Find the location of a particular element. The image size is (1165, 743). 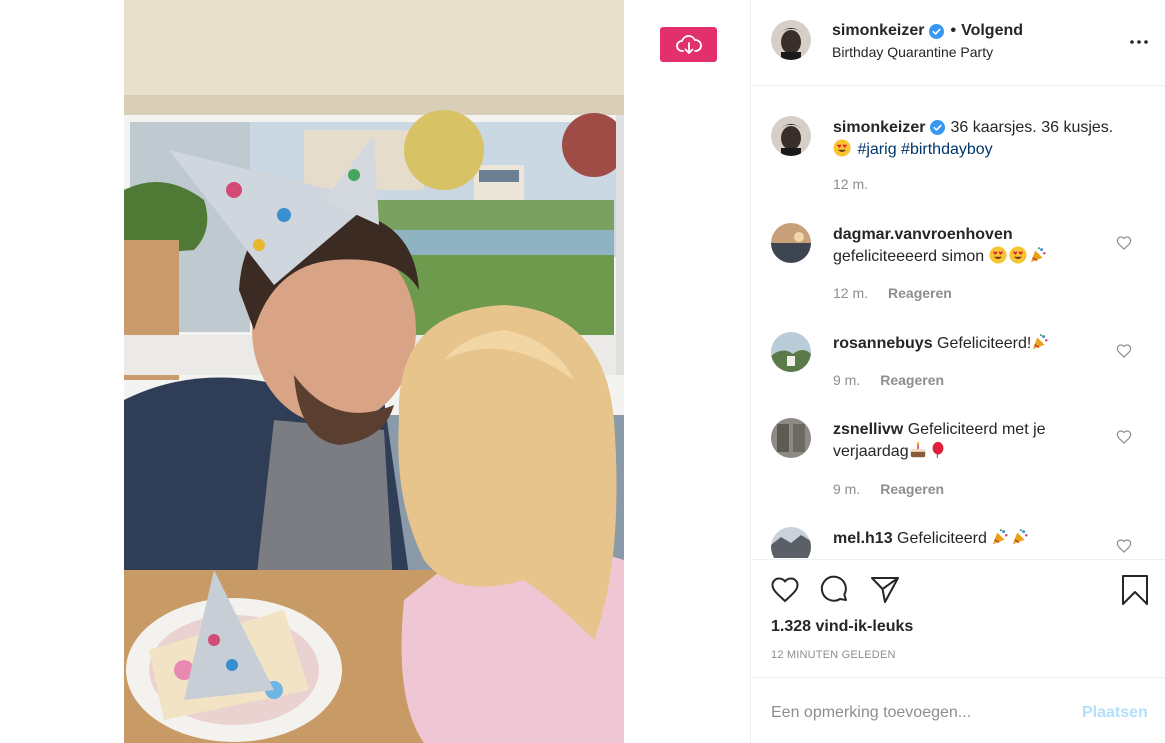

comment-composer: Plaatsen is located at coordinates (958, 710).